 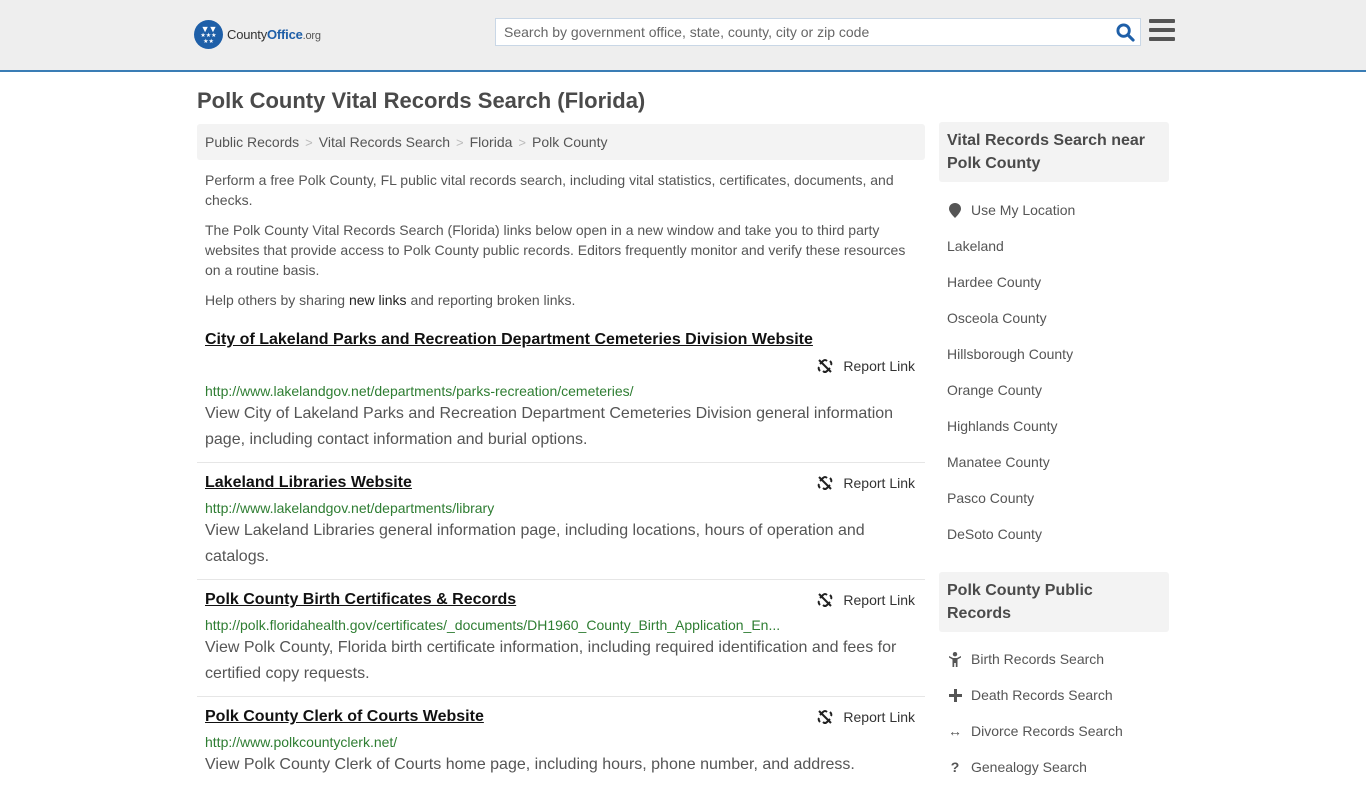 What do you see at coordinates (1023, 210) in the screenshot?
I see `use-my-location-link: Use My Location` at bounding box center [1023, 210].